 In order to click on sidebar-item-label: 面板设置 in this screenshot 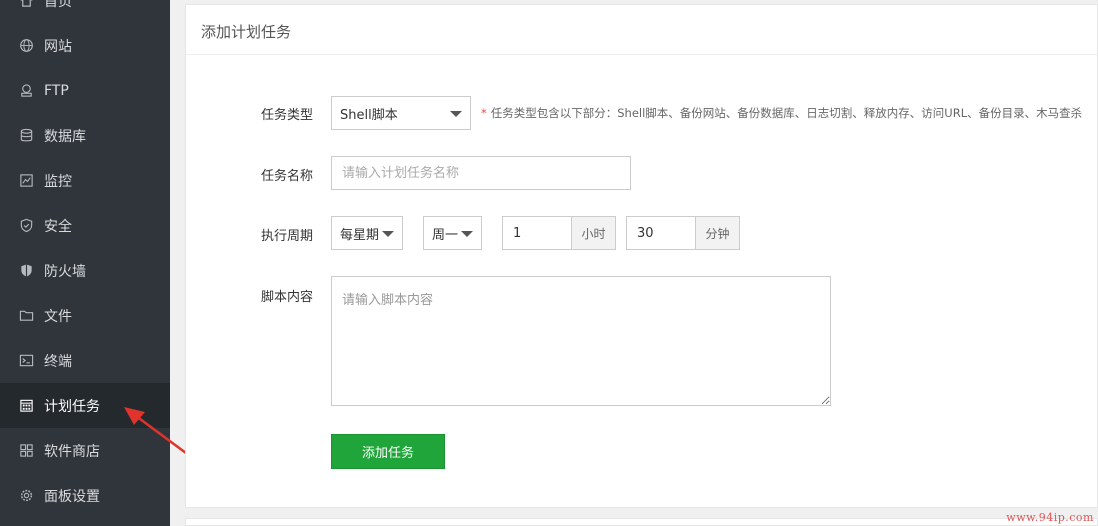, I will do `click(72, 496)`.